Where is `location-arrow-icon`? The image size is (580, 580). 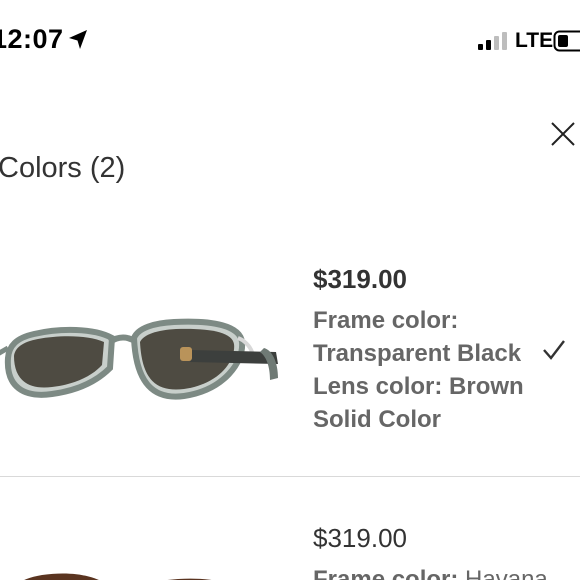 location-arrow-icon is located at coordinates (78, 39).